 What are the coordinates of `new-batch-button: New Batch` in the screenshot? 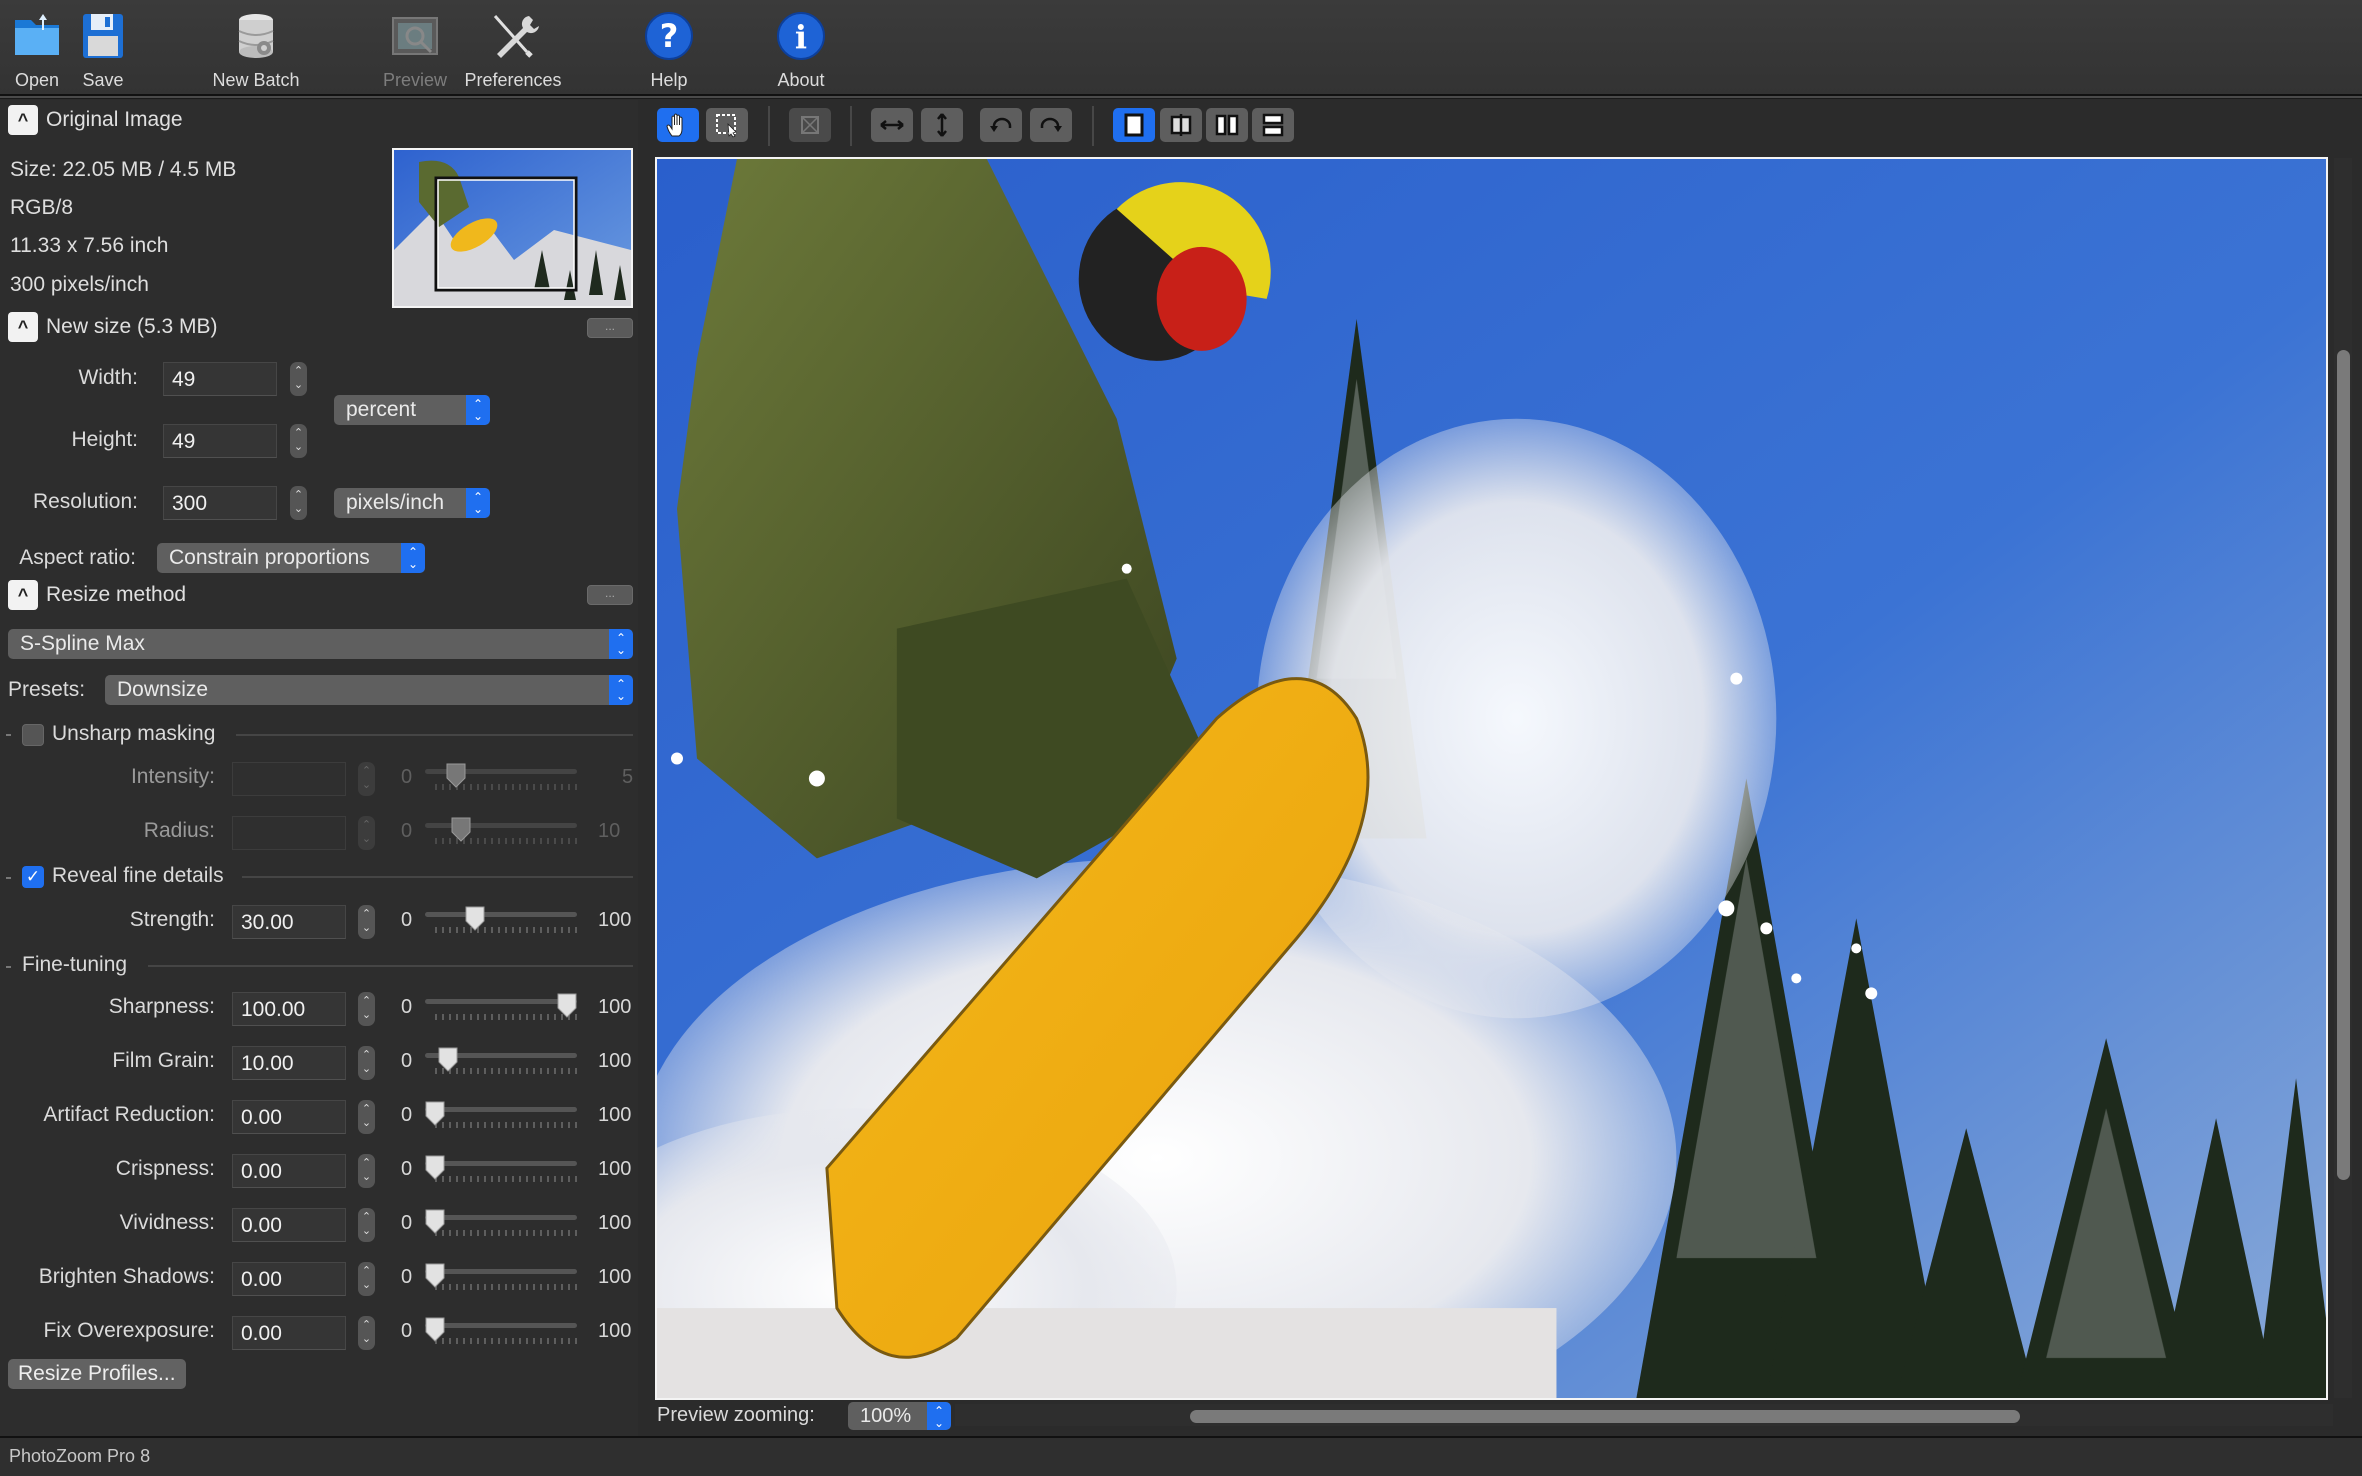 It's located at (256, 50).